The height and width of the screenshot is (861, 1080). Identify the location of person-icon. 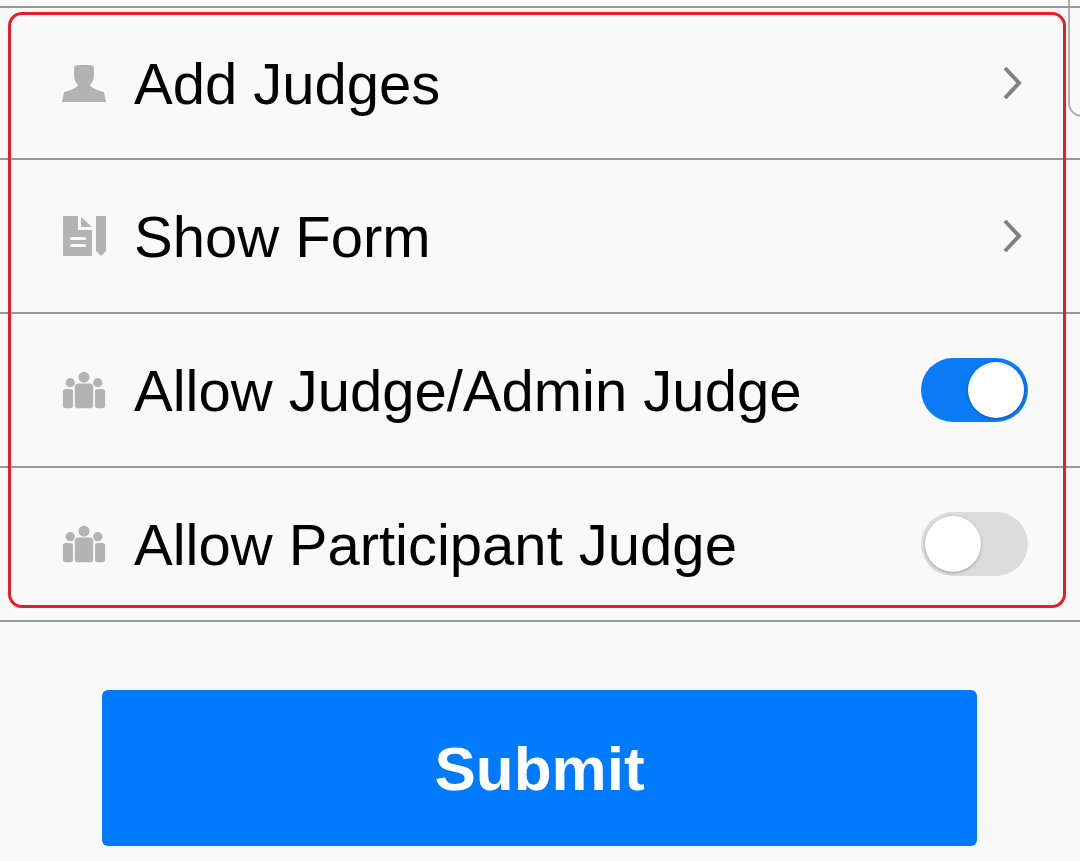
(84, 83).